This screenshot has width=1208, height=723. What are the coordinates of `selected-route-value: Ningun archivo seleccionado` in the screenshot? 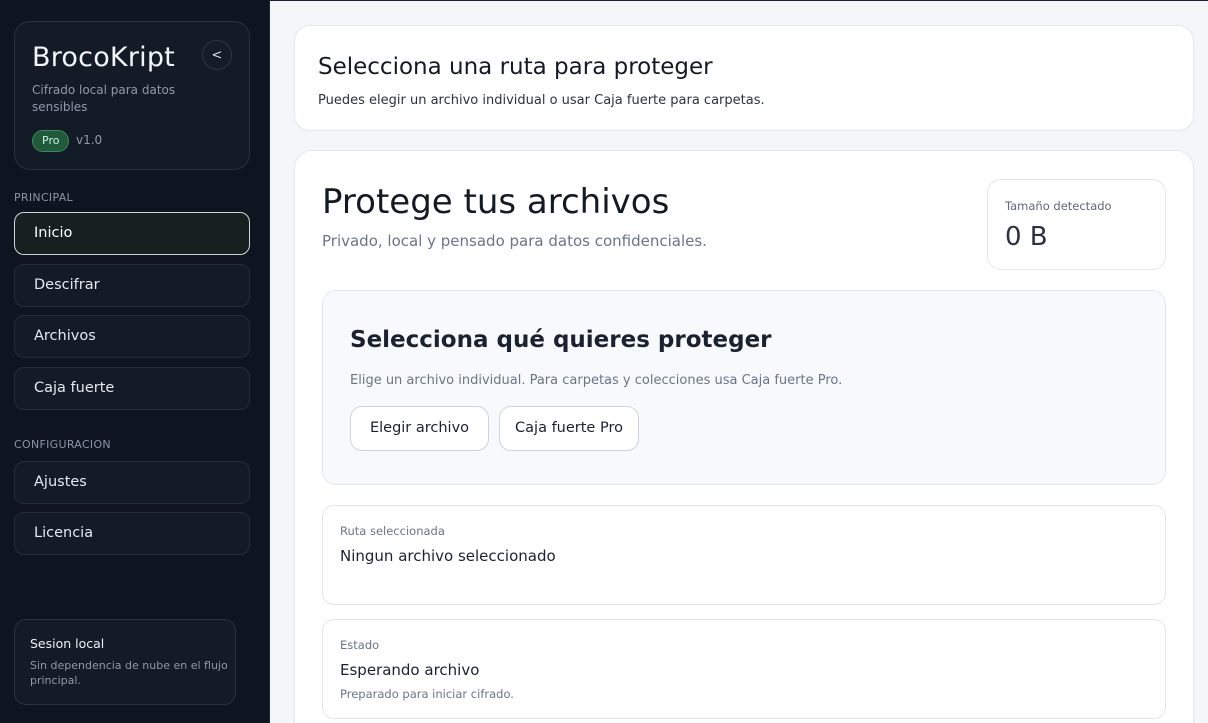 It's located at (448, 556).